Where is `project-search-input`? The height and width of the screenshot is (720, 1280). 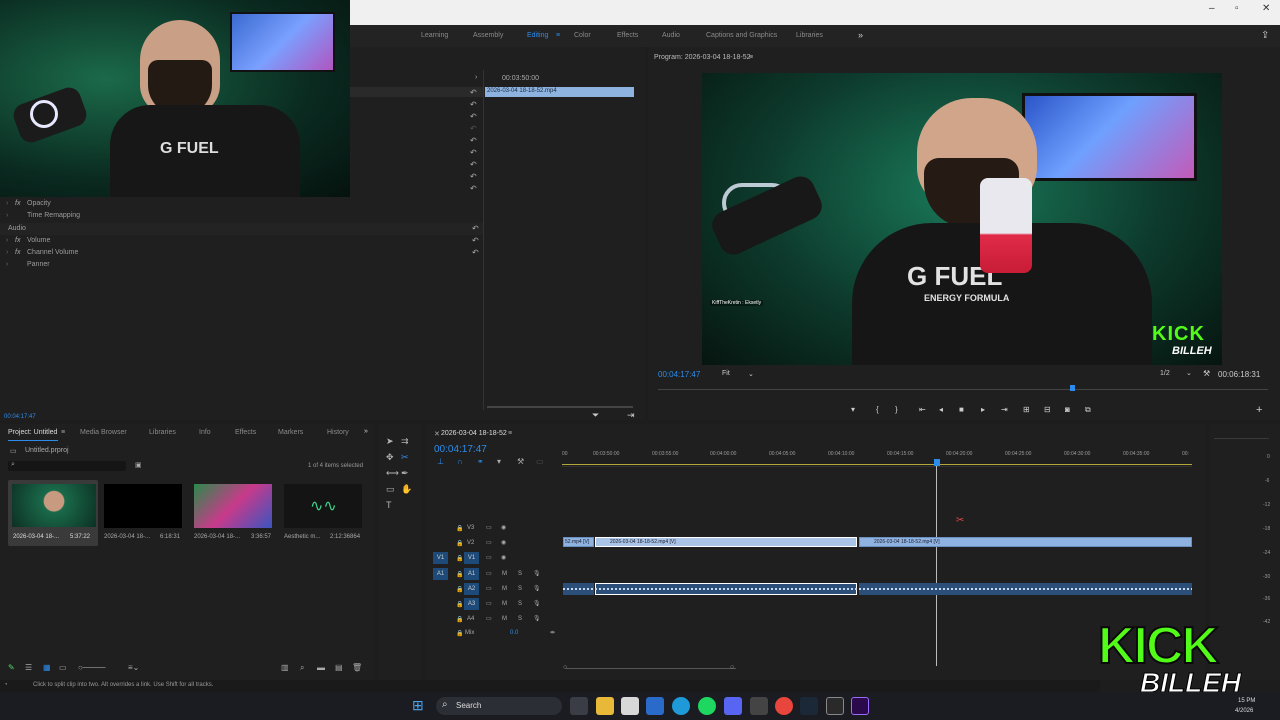
project-search-input is located at coordinates (67, 466).